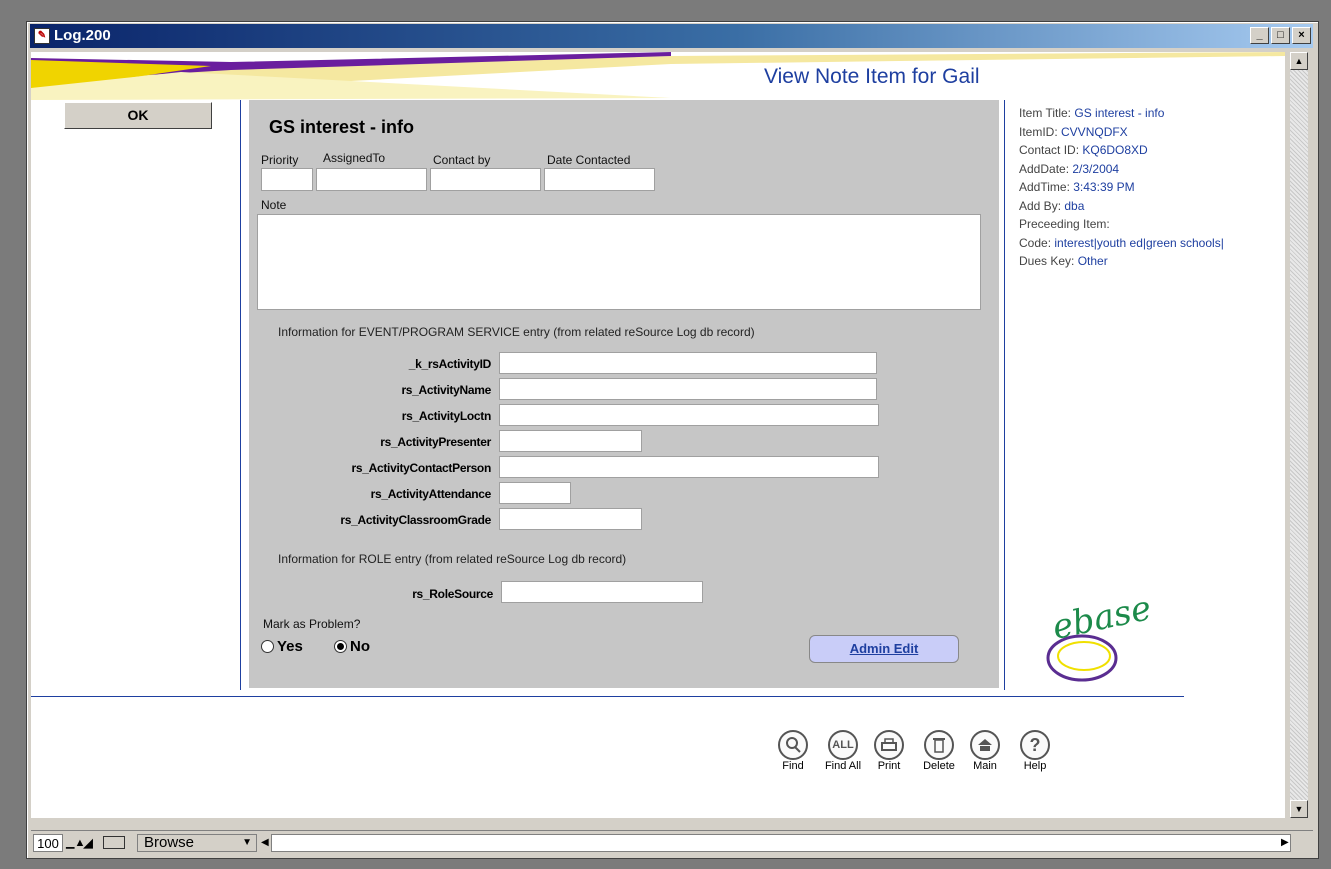 This screenshot has width=1331, height=869. I want to click on scroll-up-button: ▲, so click(1299, 61).